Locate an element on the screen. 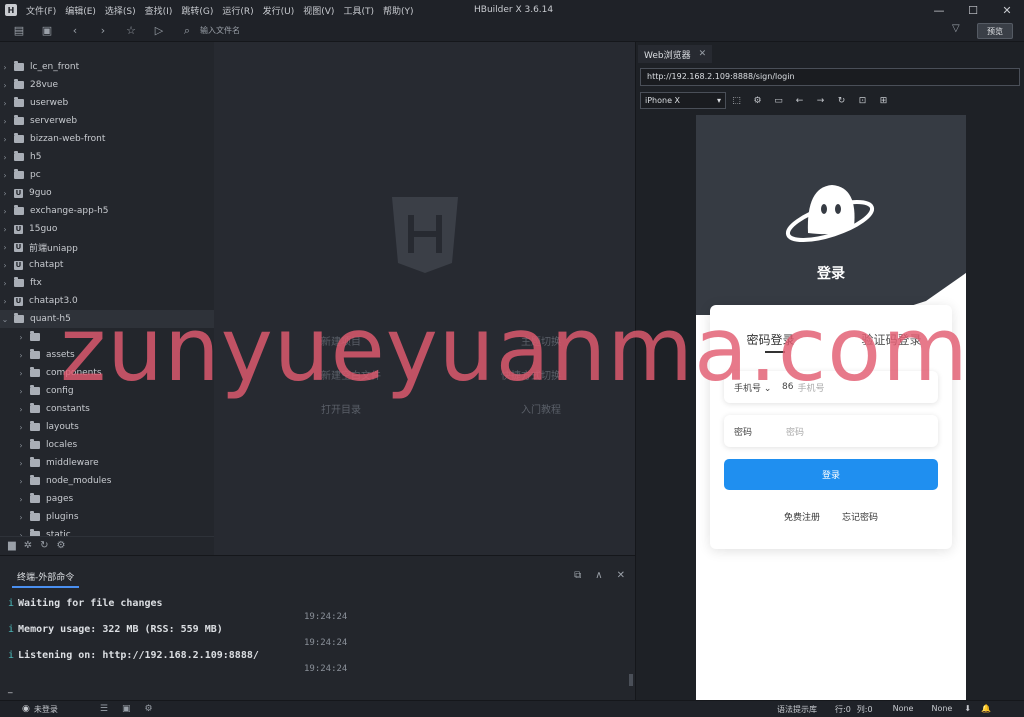 The height and width of the screenshot is (717, 1024). minimize-icon: — is located at coordinates (939, 10).